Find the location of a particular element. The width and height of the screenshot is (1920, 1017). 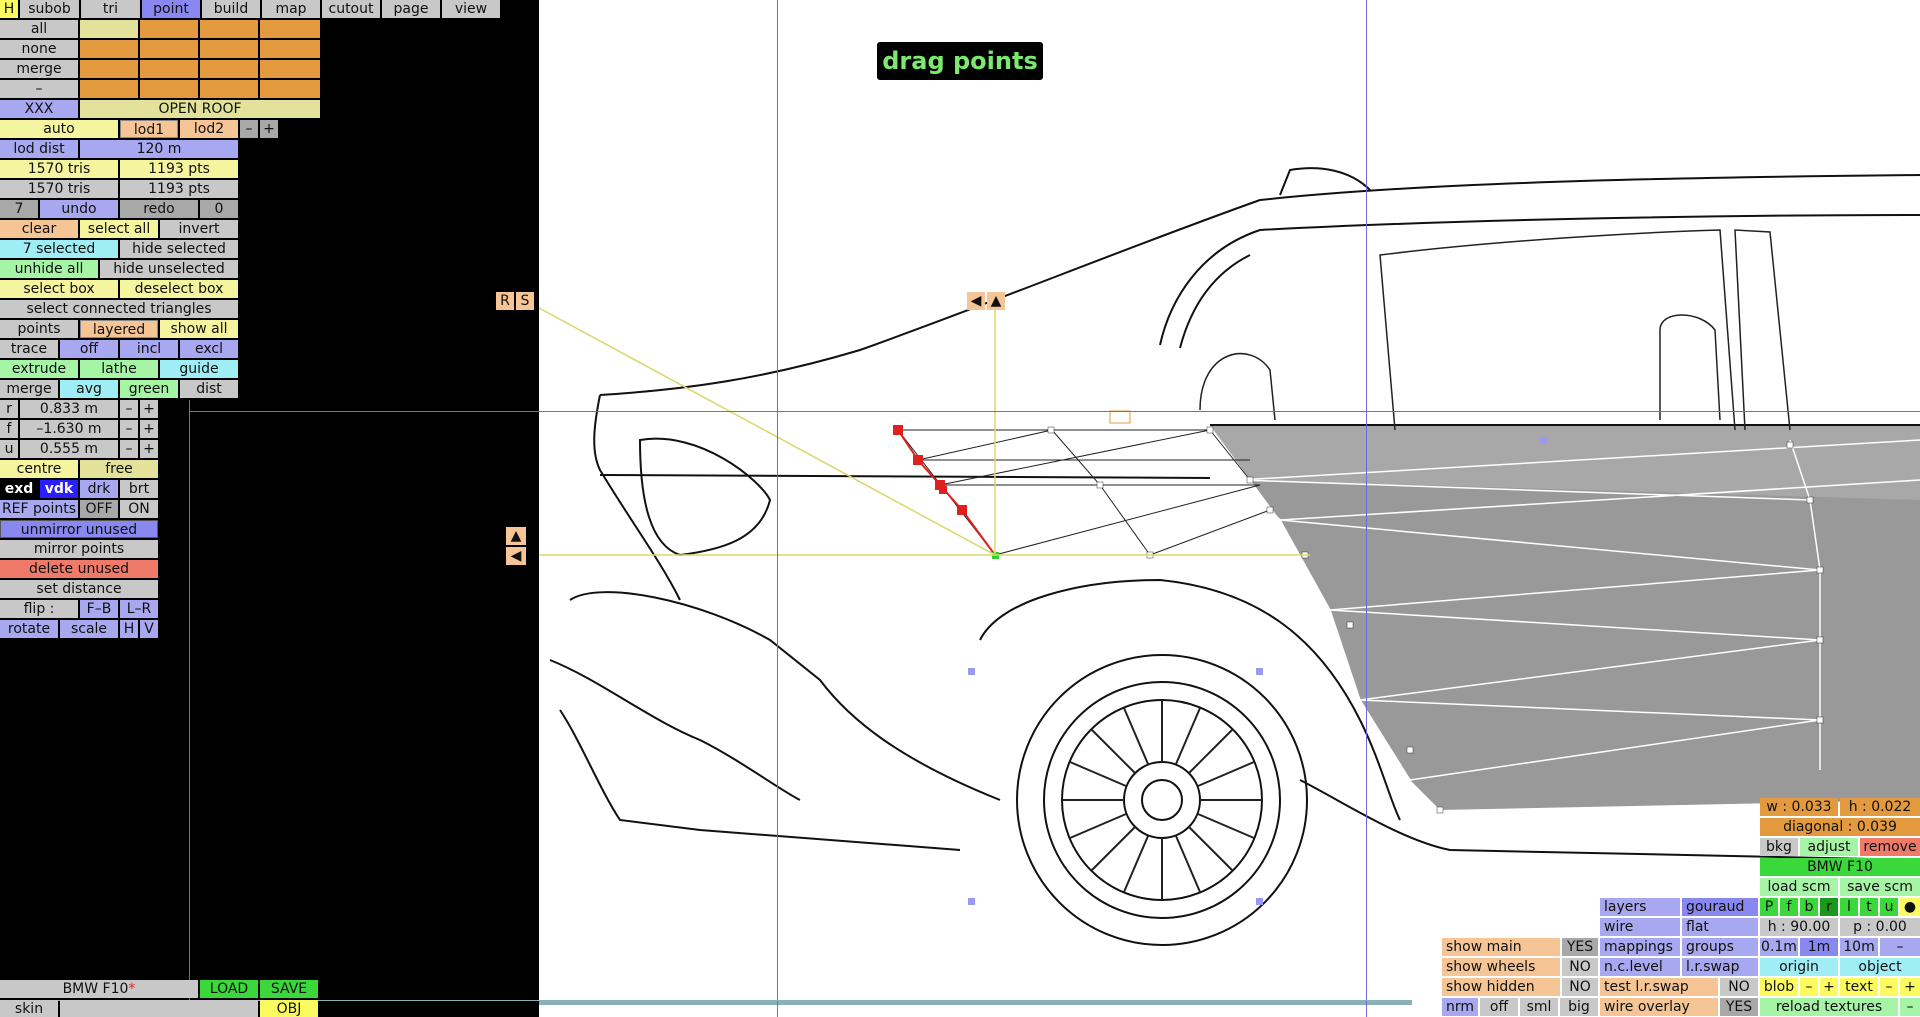

show-hidden-toggle: NO is located at coordinates (1580, 987).